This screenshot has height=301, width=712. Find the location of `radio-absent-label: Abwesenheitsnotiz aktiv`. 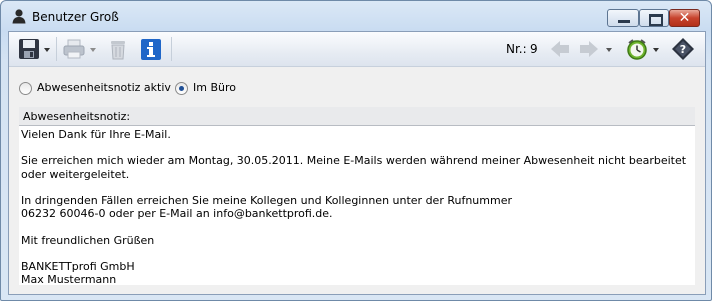

radio-absent-label: Abwesenheitsnotiz aktiv is located at coordinates (104, 87).